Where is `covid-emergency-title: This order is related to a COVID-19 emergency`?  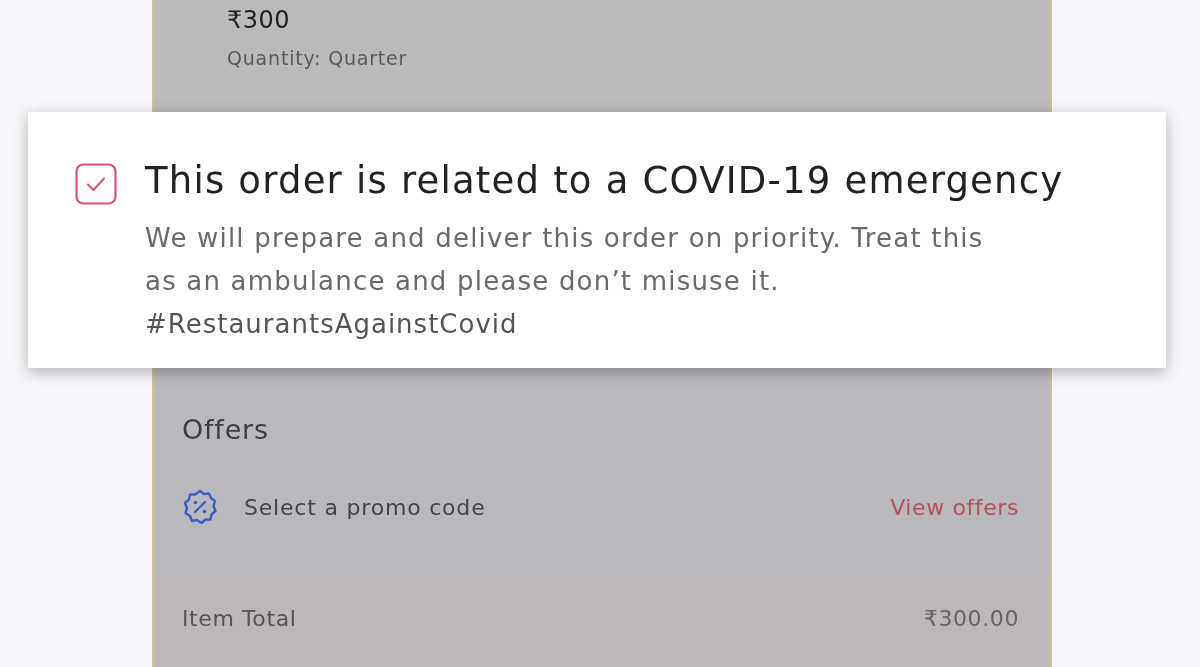 covid-emergency-title: This order is related to a COVID-19 emergency is located at coordinates (604, 181).